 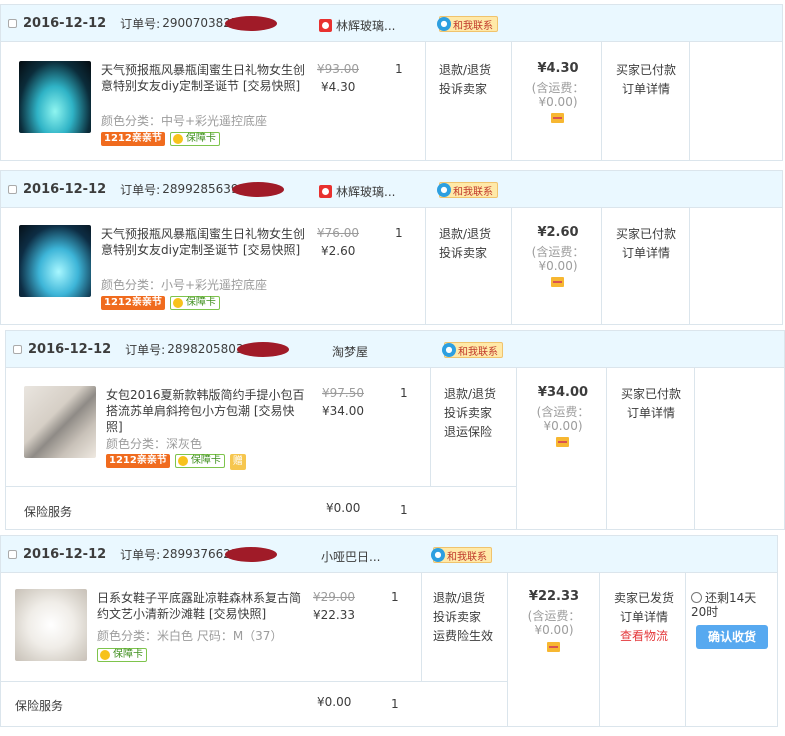 I want to click on product-spec: 颜色分类：米白色 尺码：M（37）, so click(x=190, y=636).